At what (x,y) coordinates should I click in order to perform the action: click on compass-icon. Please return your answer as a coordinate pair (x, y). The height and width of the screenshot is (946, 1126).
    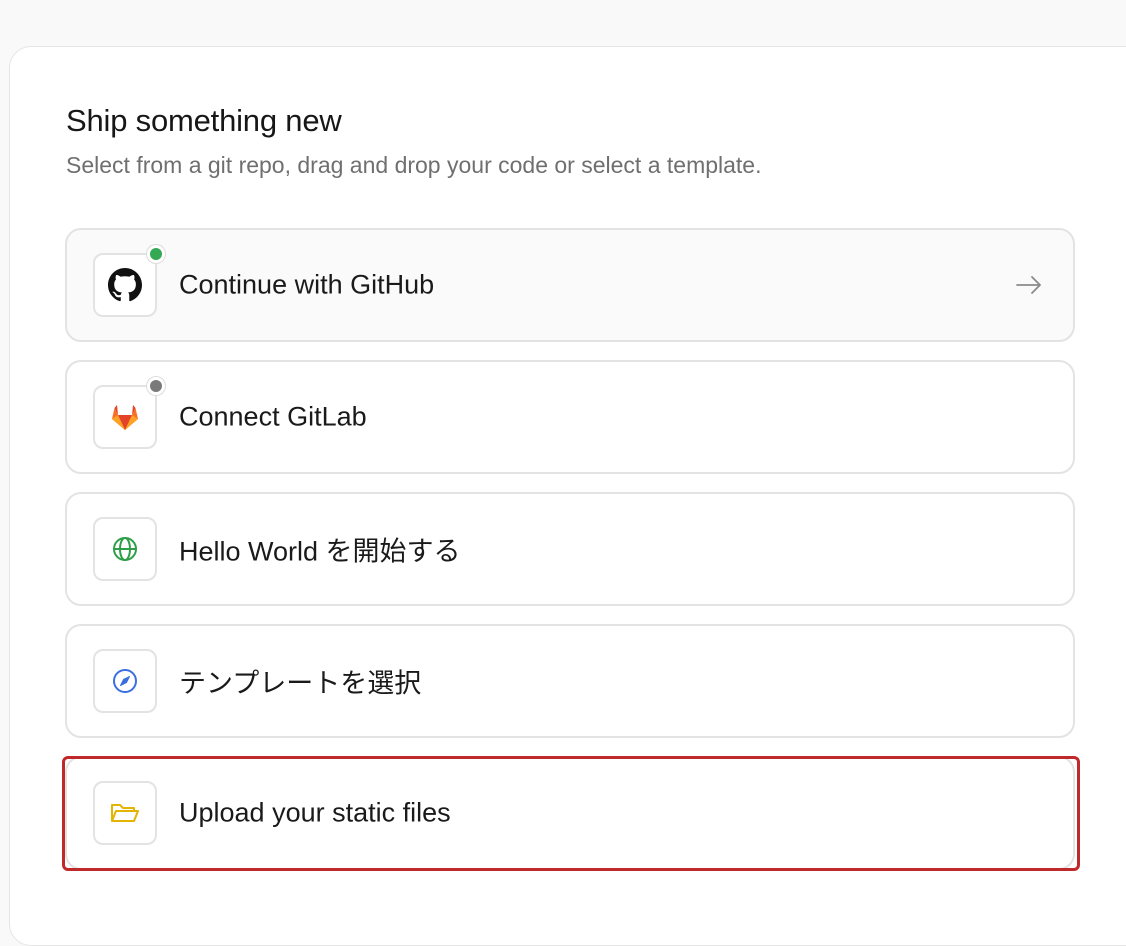
    Looking at the image, I should click on (125, 681).